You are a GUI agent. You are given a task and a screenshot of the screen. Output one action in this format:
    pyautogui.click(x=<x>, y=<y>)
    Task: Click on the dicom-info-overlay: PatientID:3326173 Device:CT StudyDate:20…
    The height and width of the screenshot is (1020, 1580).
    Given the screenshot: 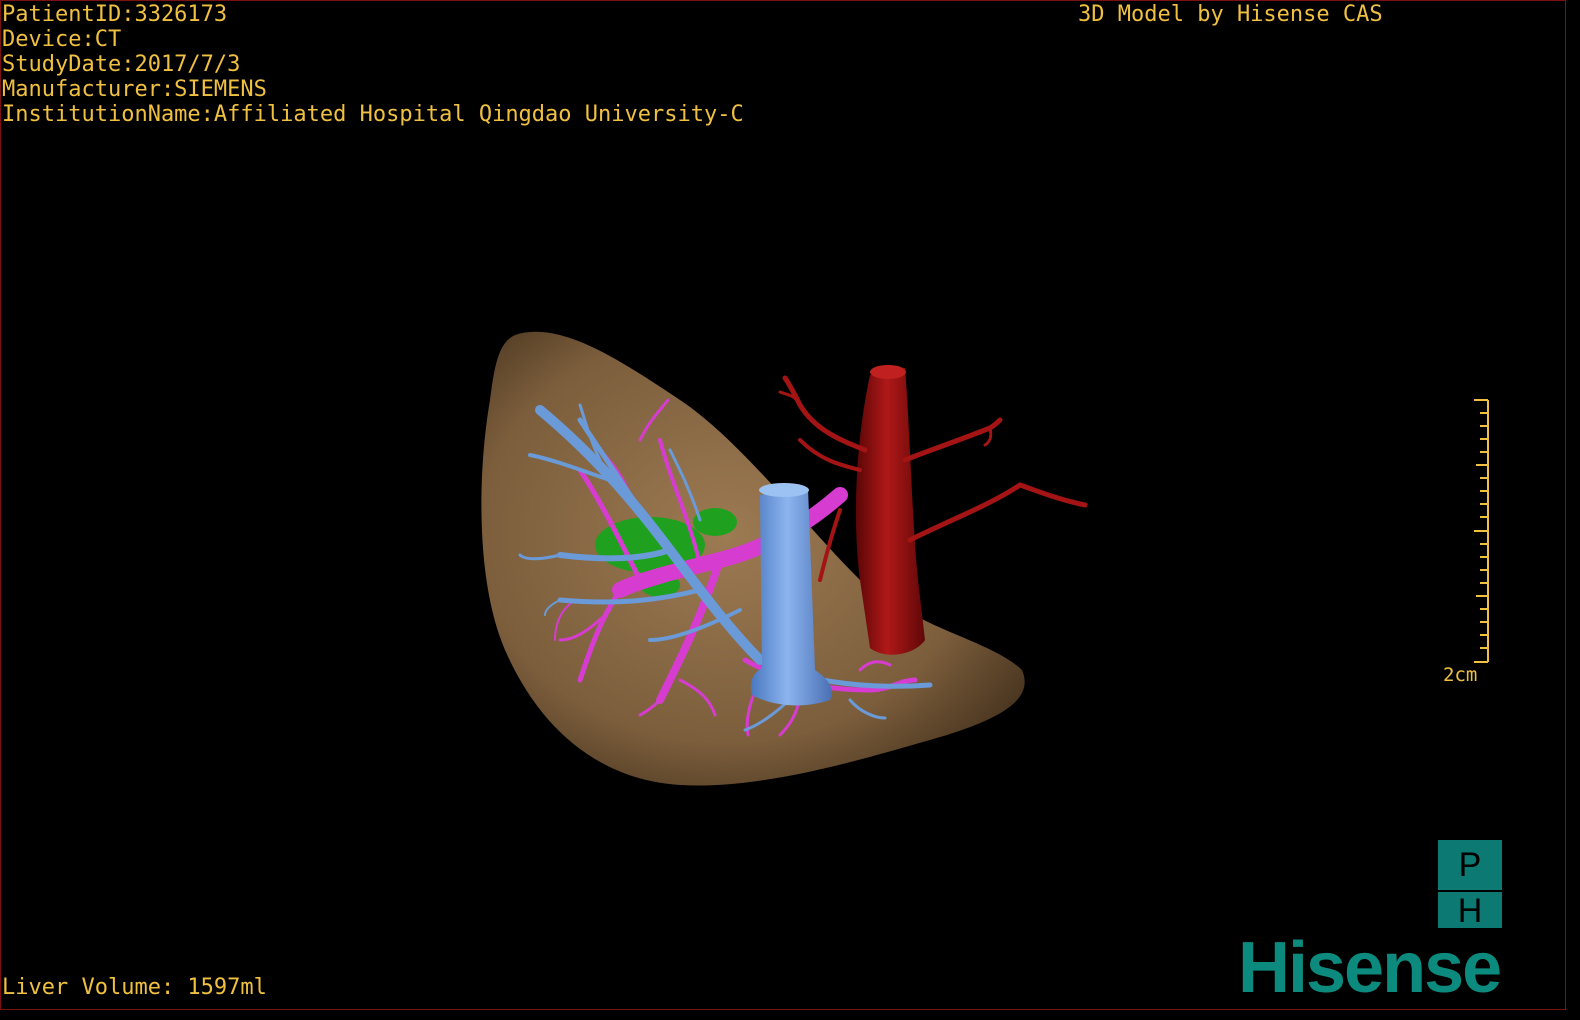 What is the action you would take?
    pyautogui.click(x=373, y=64)
    